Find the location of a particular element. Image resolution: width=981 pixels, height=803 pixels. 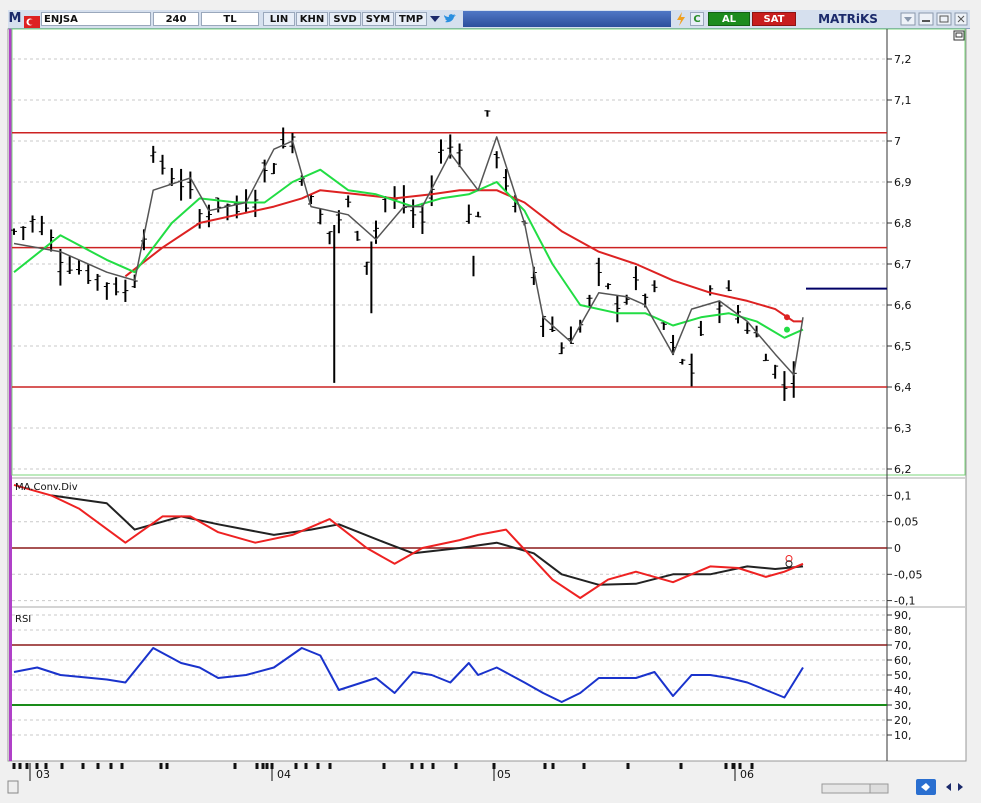

price-y-tick-label: 6,9 is located at coordinates (903, 182).